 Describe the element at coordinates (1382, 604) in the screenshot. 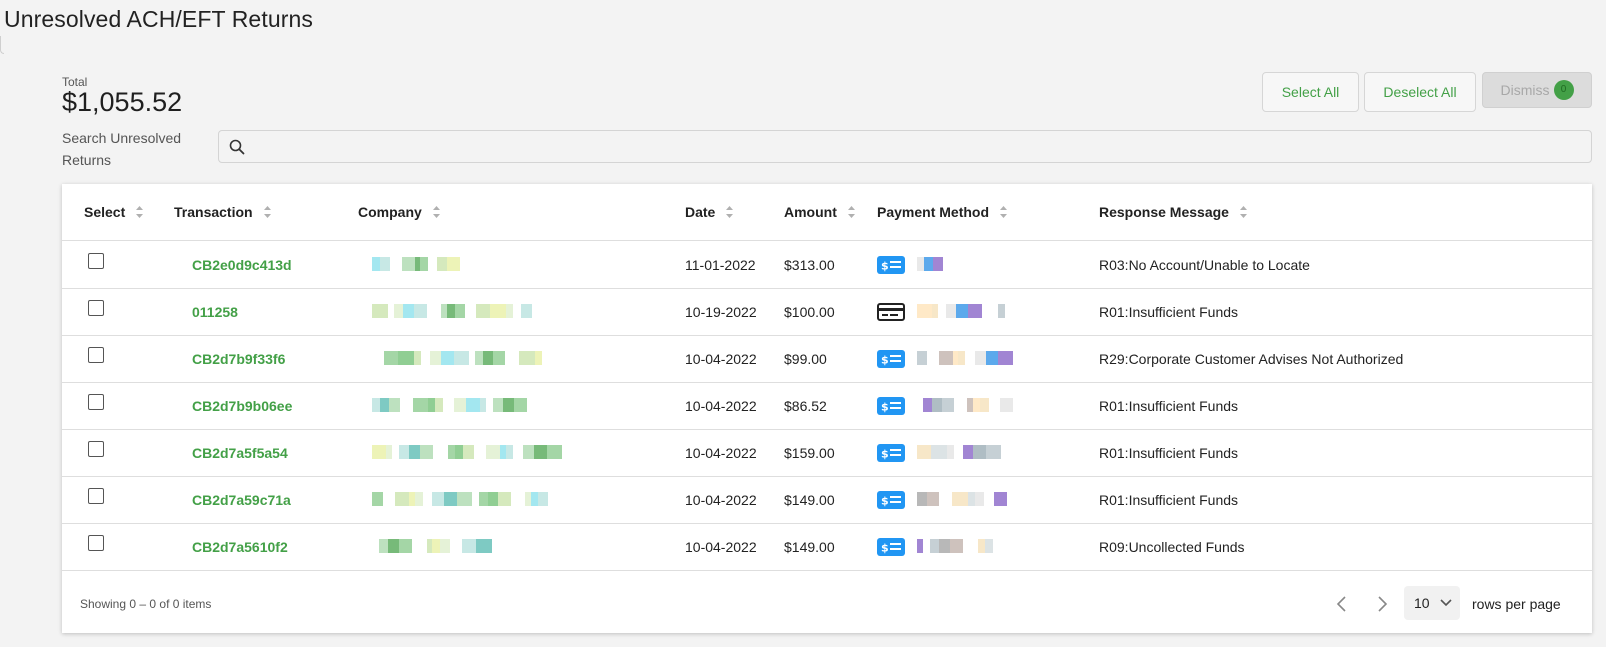

I see `chevron-right-icon` at that location.